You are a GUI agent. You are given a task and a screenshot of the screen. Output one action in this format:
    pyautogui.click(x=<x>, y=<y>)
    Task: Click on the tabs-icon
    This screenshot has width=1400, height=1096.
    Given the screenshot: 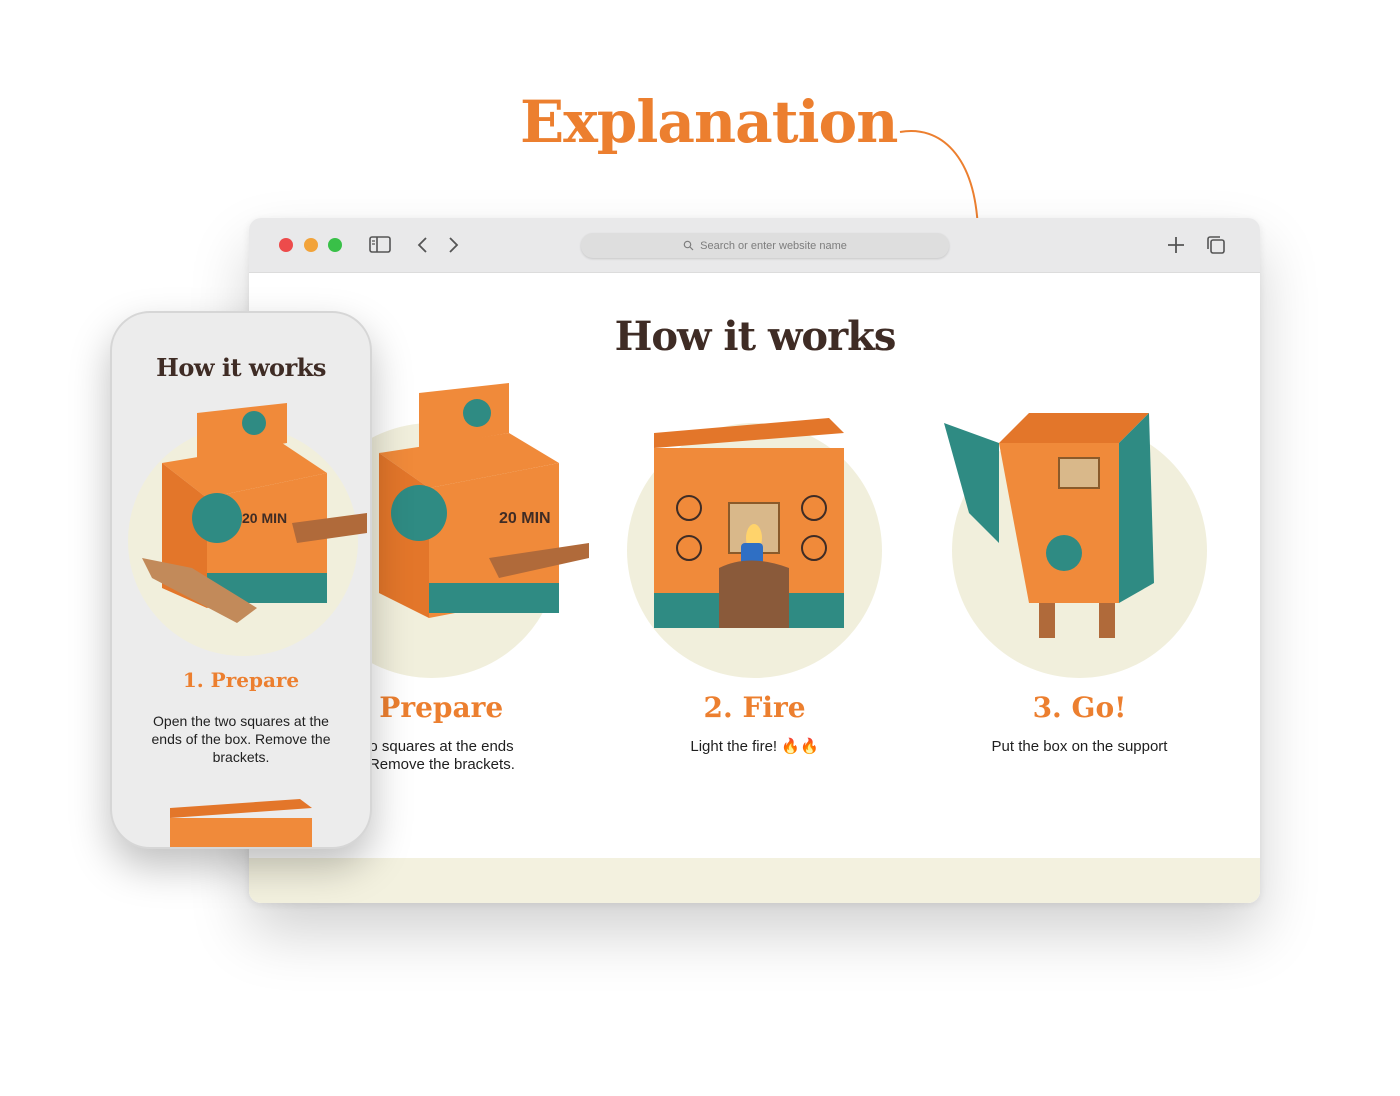 What is the action you would take?
    pyautogui.click(x=1216, y=245)
    